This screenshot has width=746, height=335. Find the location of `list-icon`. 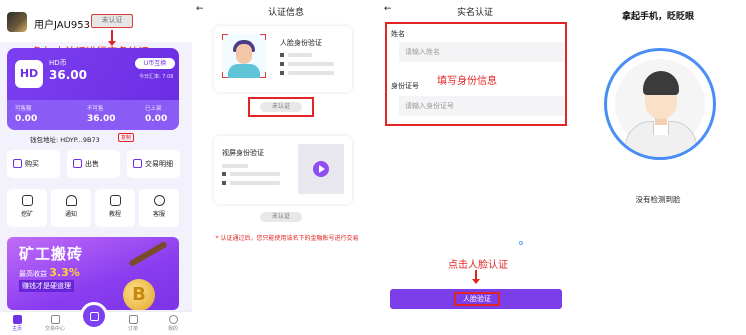

list-icon is located at coordinates (137, 163).